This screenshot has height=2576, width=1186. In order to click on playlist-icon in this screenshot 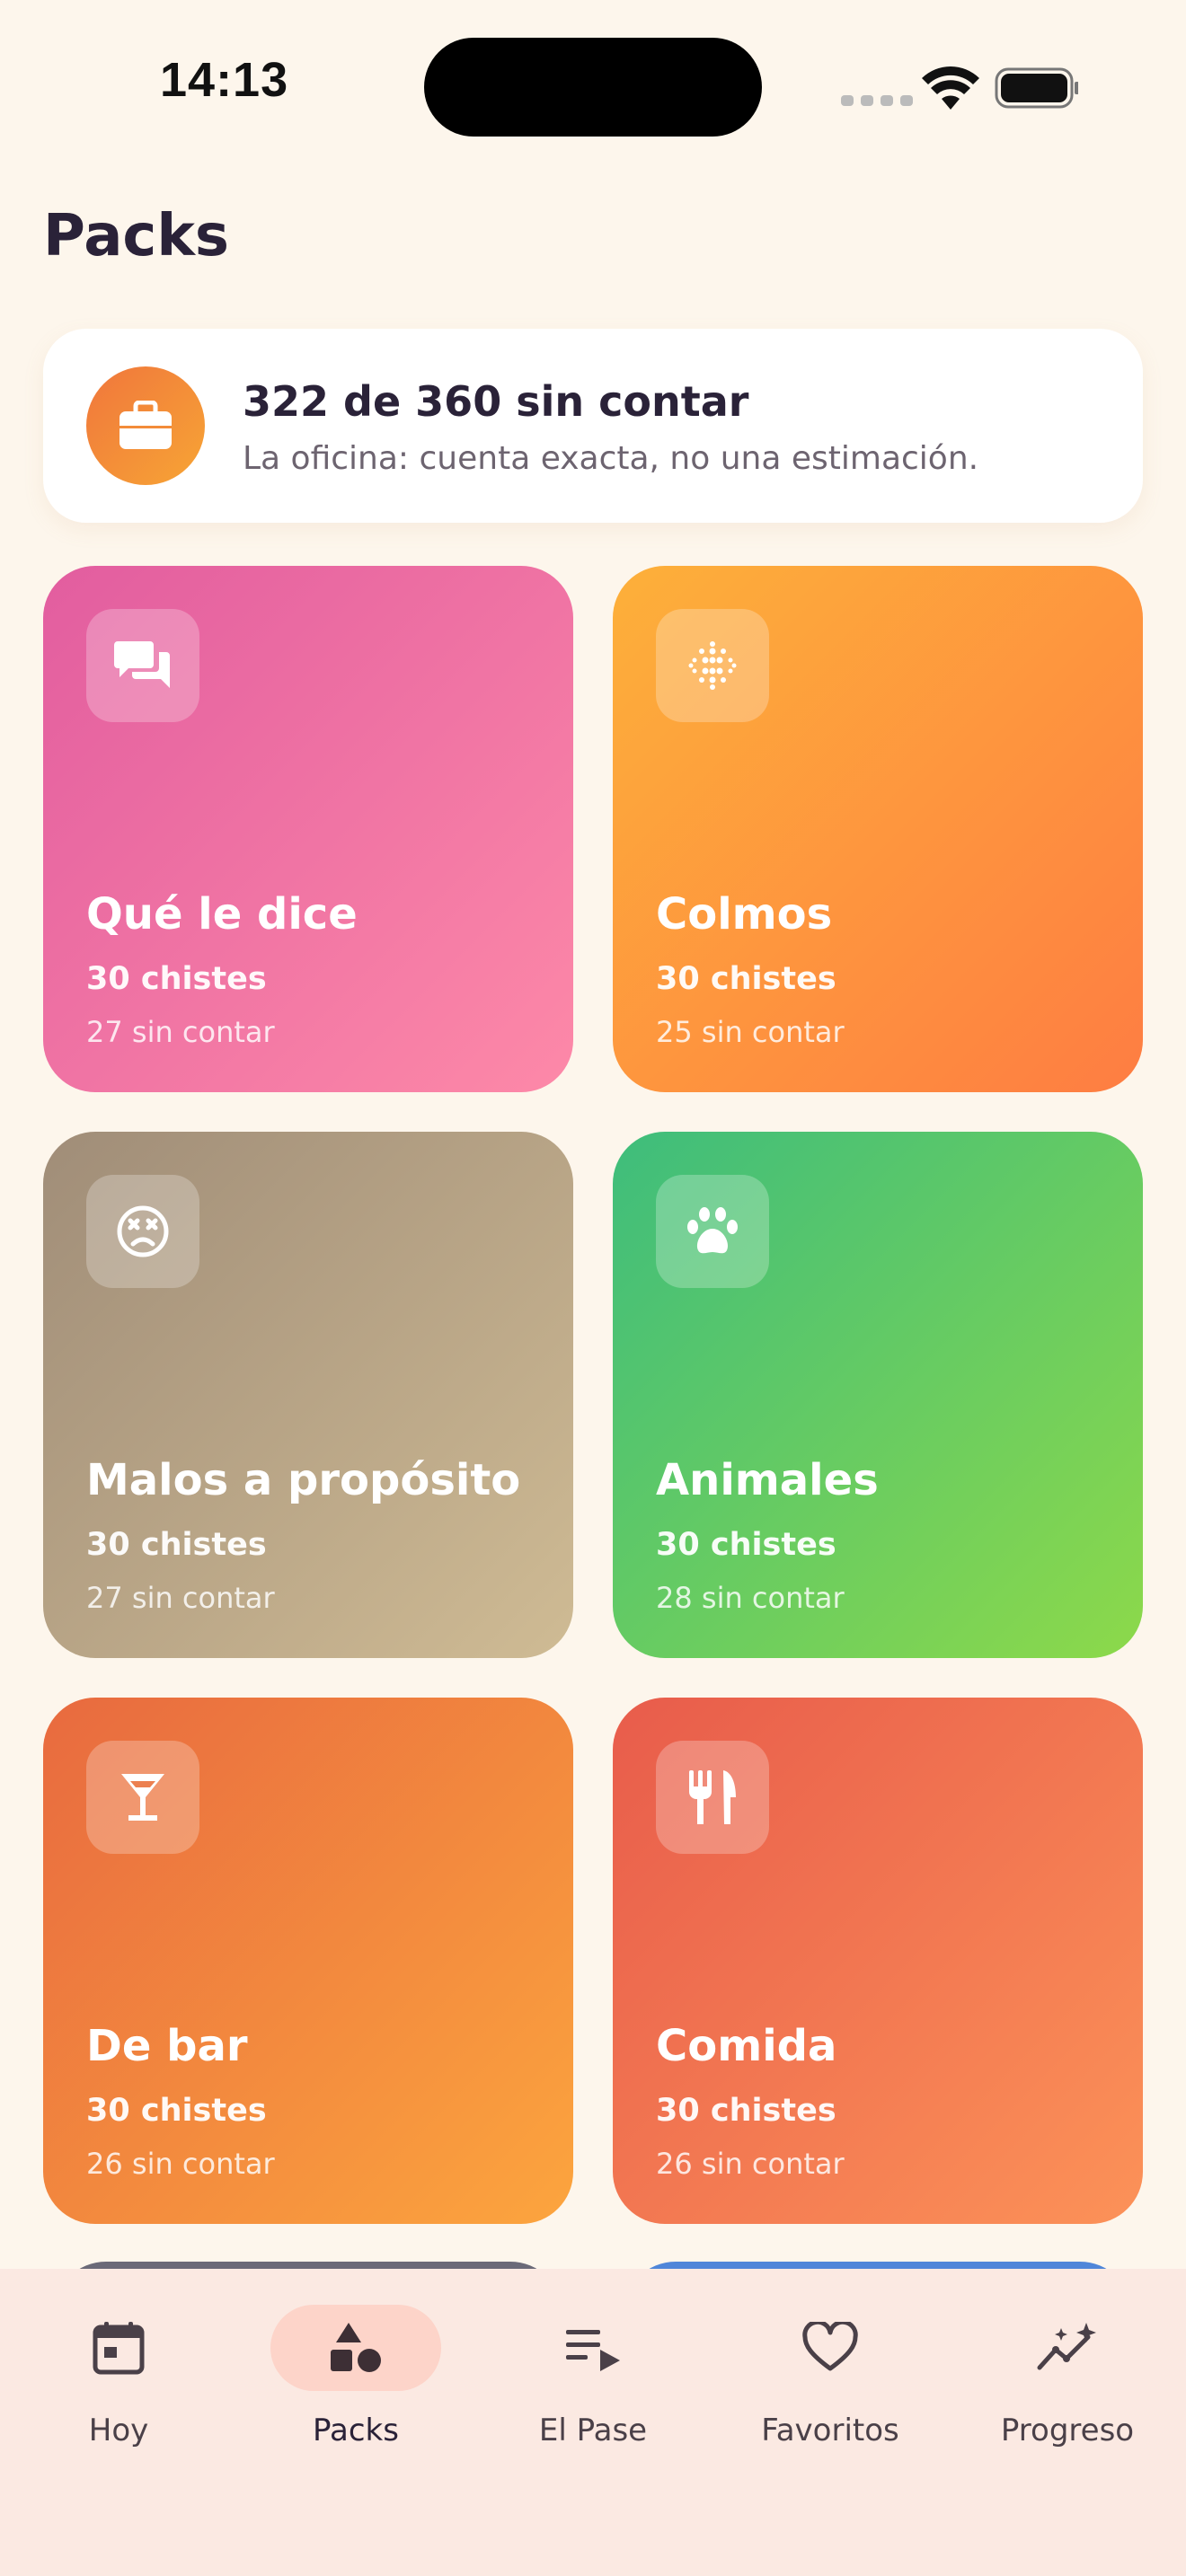, I will do `click(593, 2348)`.